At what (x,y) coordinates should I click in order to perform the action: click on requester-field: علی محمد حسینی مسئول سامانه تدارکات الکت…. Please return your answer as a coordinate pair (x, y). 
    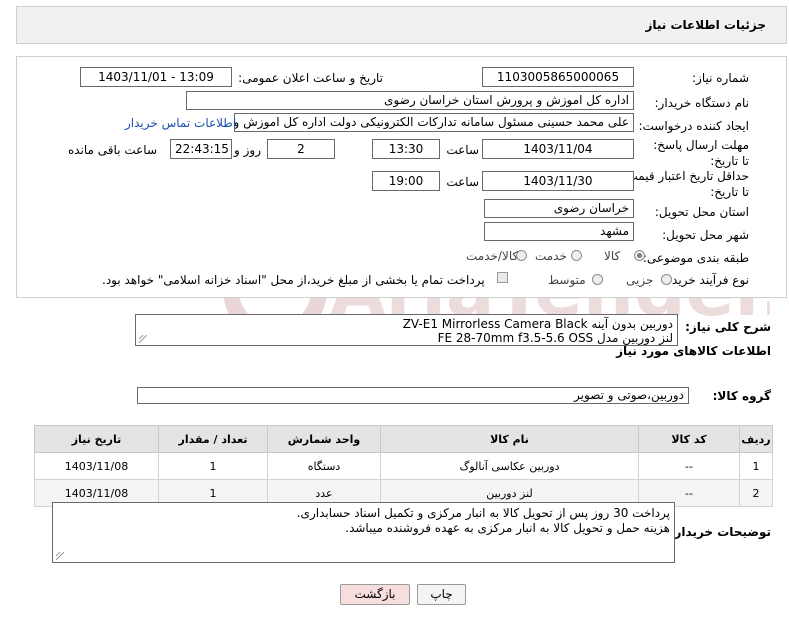
    Looking at the image, I should click on (434, 122).